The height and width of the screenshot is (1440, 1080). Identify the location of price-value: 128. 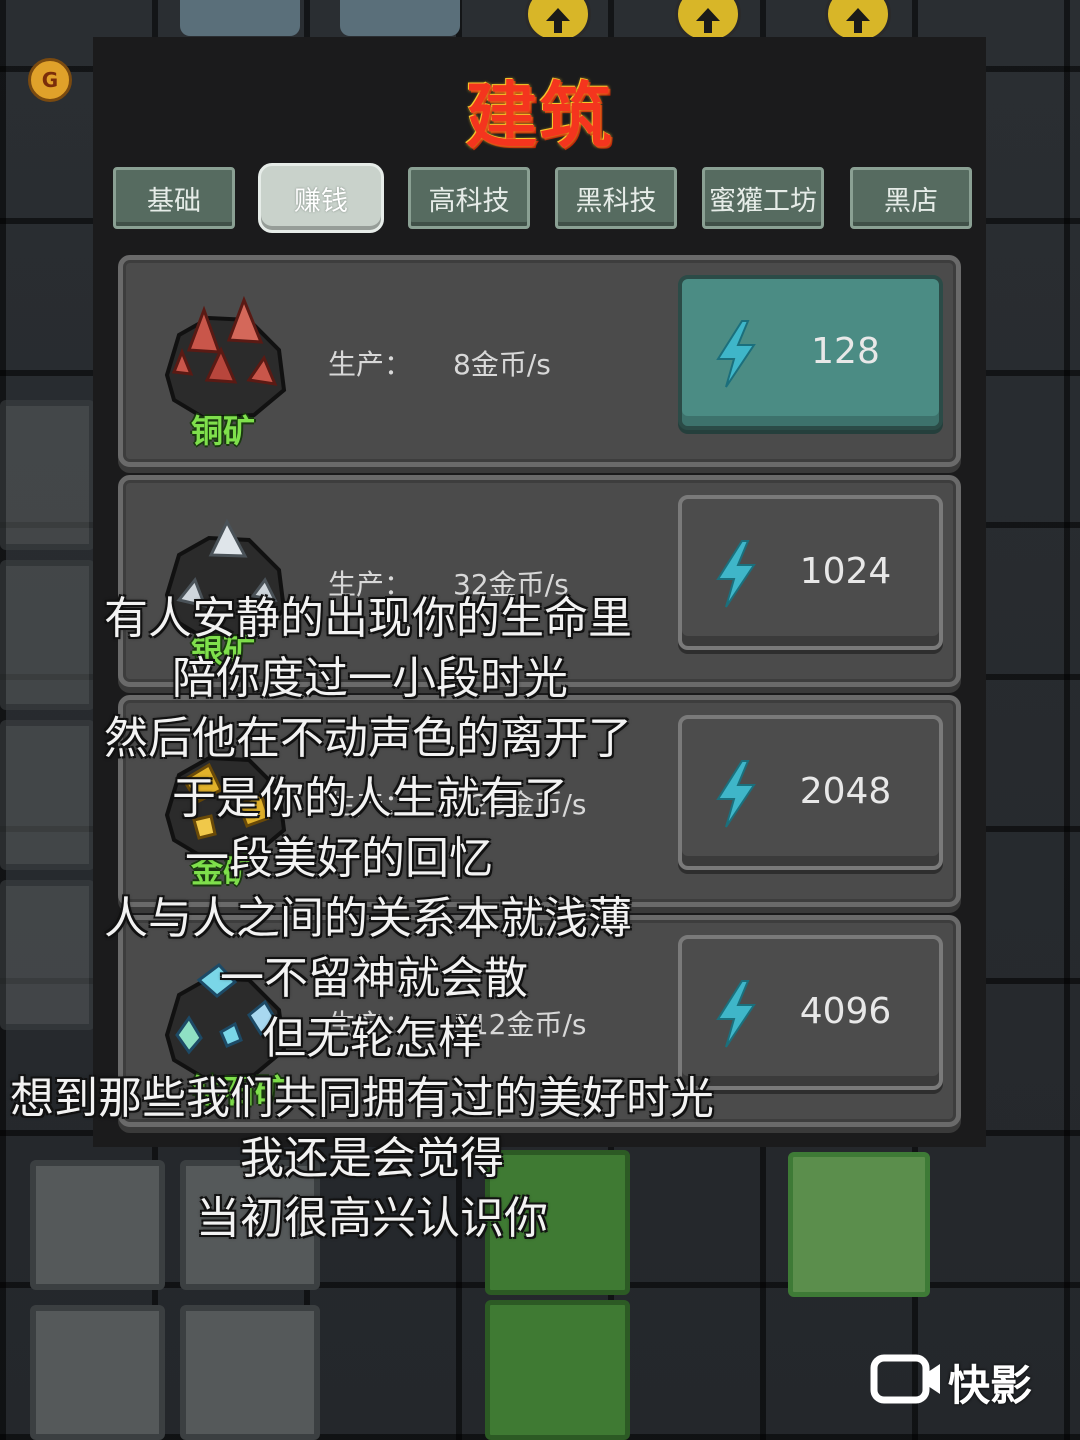
(845, 351).